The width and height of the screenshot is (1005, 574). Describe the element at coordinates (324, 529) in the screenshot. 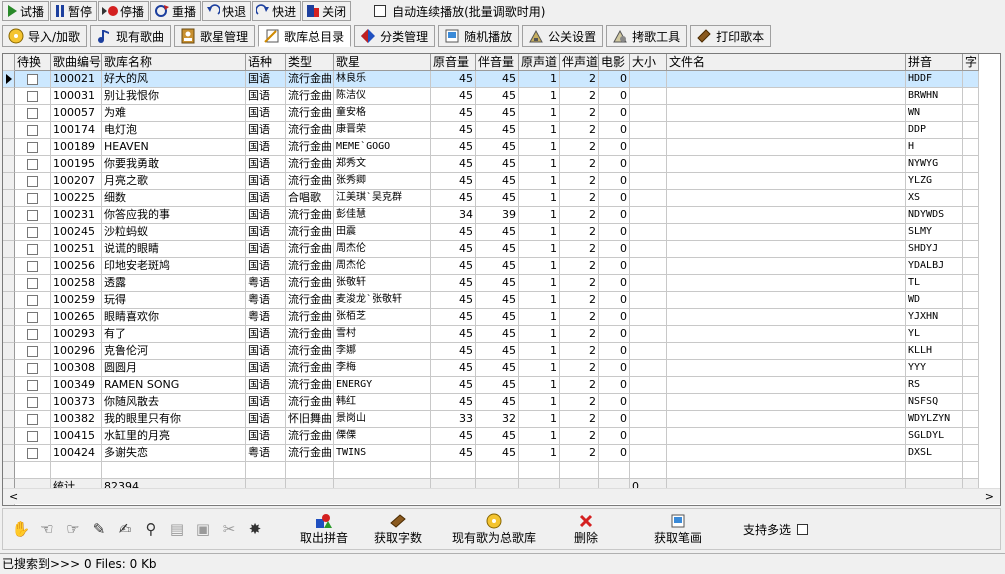

I see `extract-pinyin-button: 取出拼音` at that location.